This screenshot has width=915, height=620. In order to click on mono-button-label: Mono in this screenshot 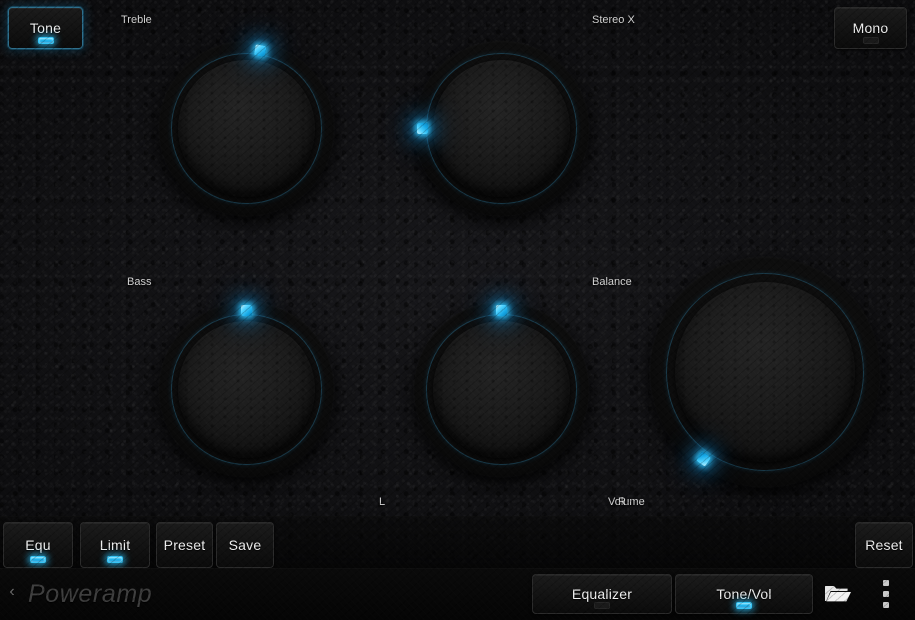, I will do `click(870, 28)`.